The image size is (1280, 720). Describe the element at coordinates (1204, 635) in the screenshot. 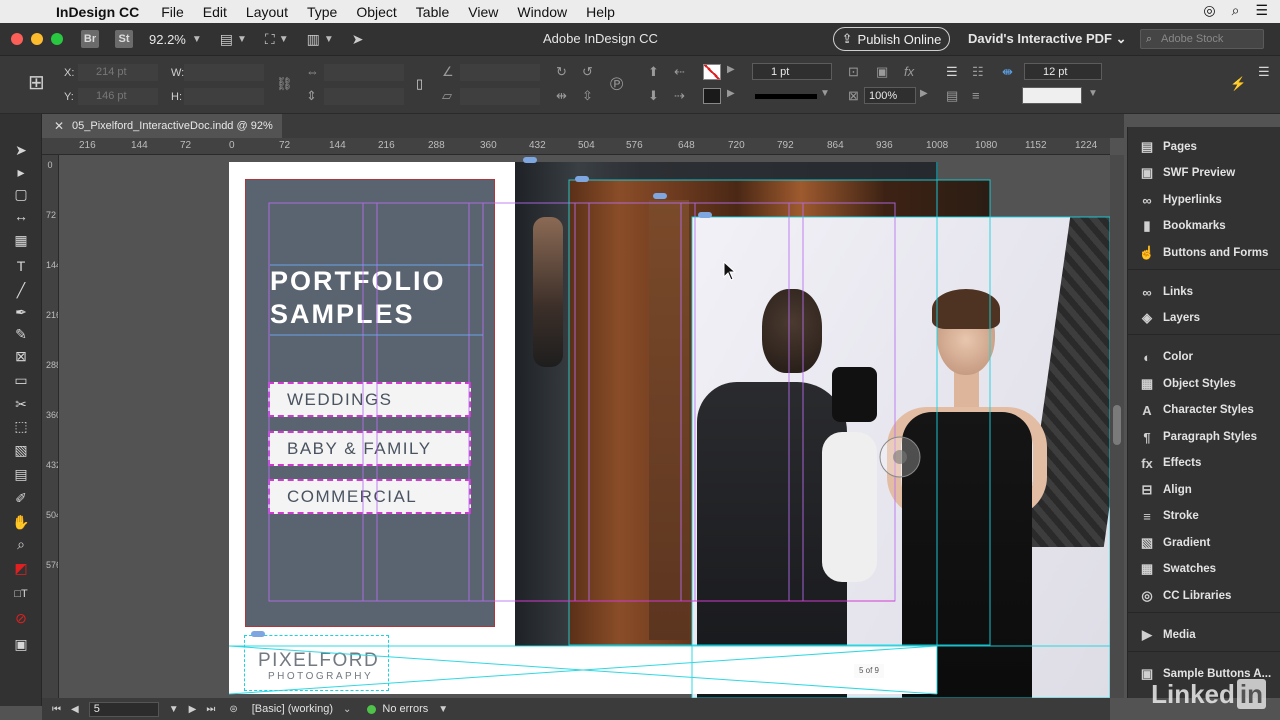

I see `panel-media: ▶ Media` at that location.